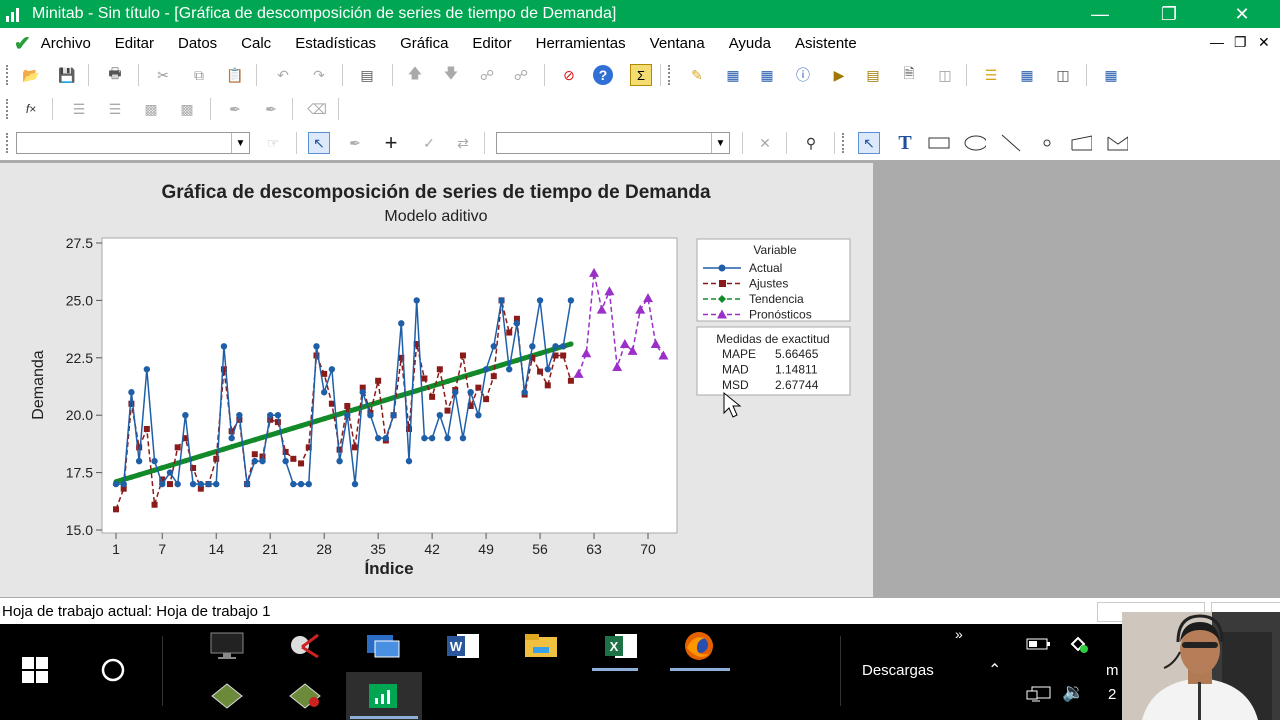  What do you see at coordinates (227, 696) in the screenshot?
I see `minecraft-app-icon` at bounding box center [227, 696].